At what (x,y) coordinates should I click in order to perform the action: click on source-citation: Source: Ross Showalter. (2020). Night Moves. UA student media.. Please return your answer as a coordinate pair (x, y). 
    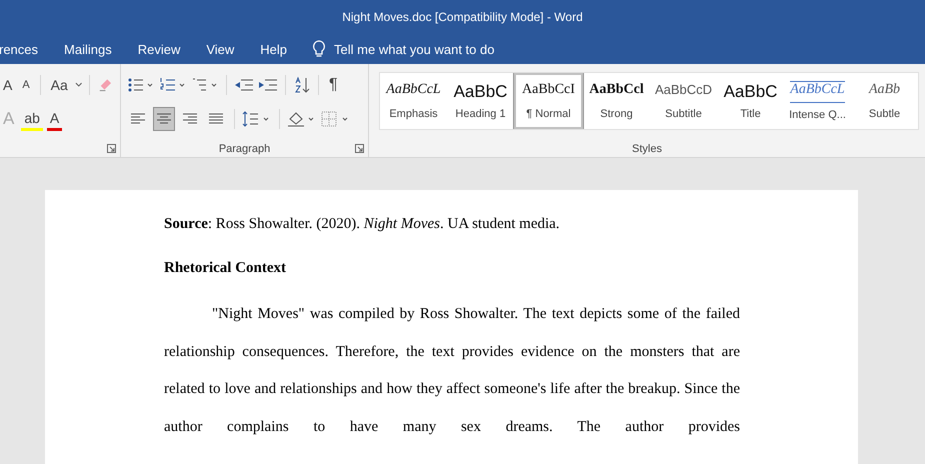
    Looking at the image, I should click on (362, 224).